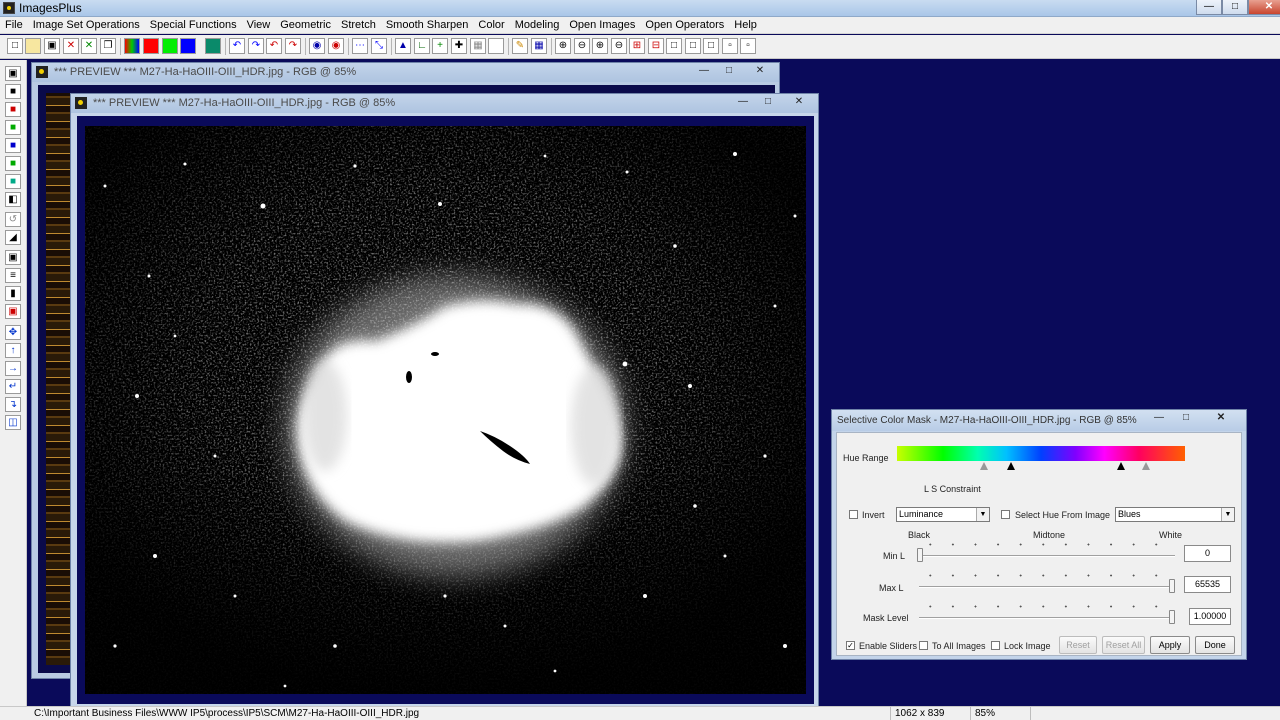 Image resolution: width=1280 pixels, height=720 pixels. What do you see at coordinates (193, 25) in the screenshot?
I see `menu-special-functions: Special Functions` at bounding box center [193, 25].